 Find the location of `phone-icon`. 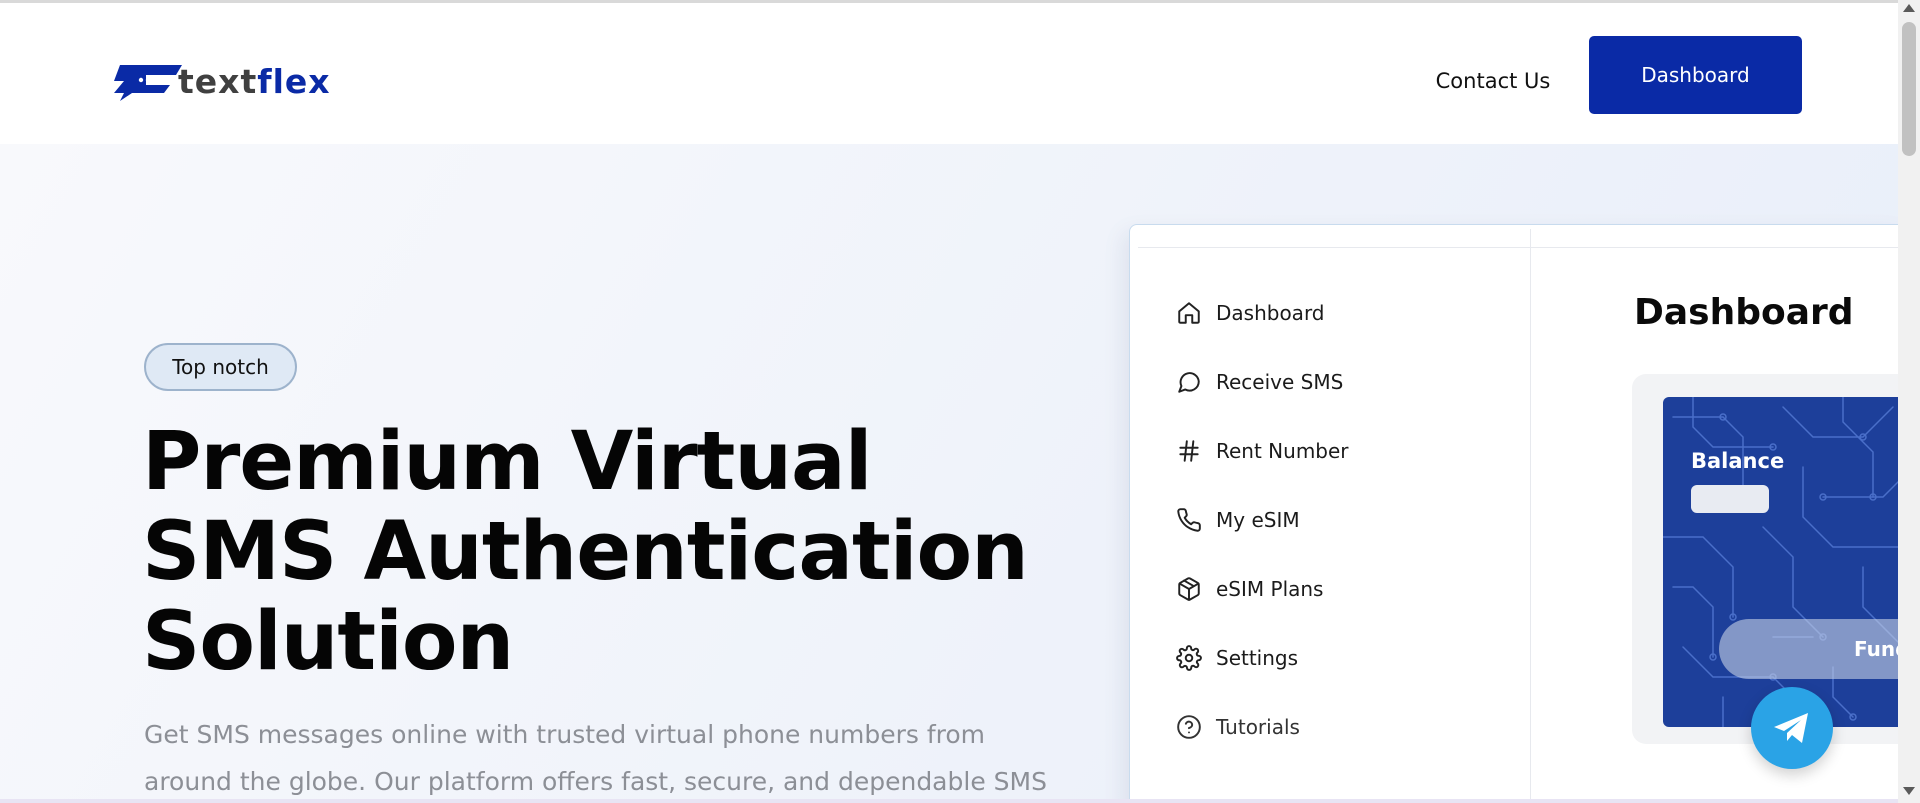

phone-icon is located at coordinates (1189, 520).